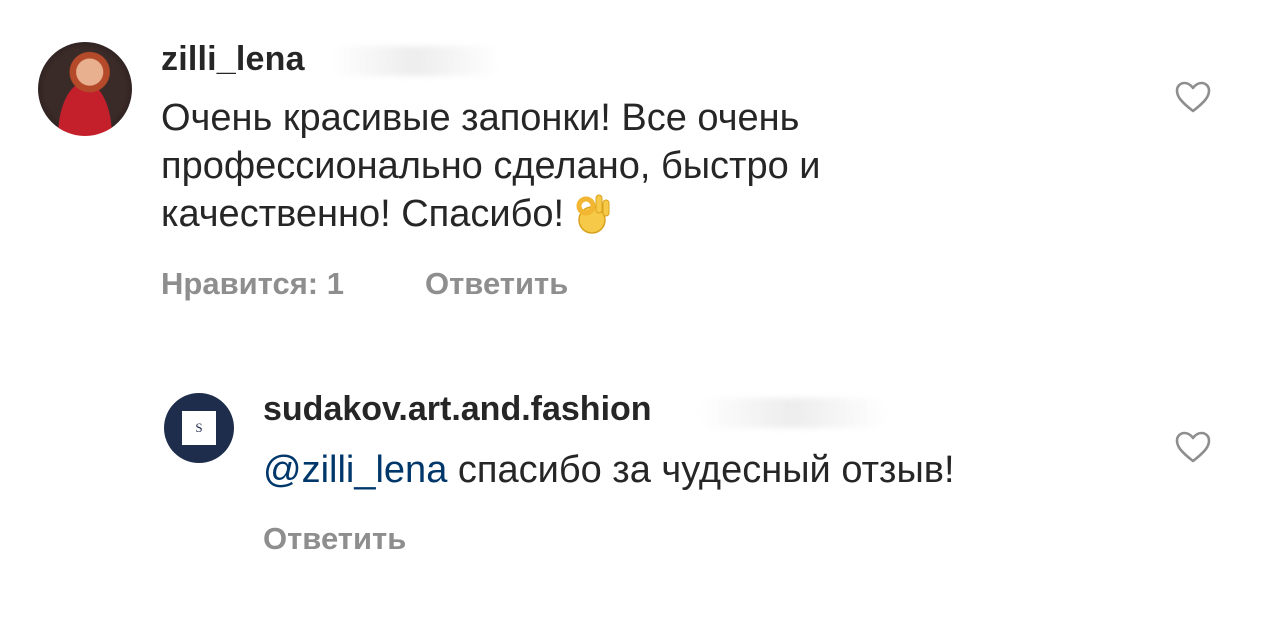 This screenshot has height=630, width=1284. I want to click on likes-count: Нравится: 1, so click(252, 284).